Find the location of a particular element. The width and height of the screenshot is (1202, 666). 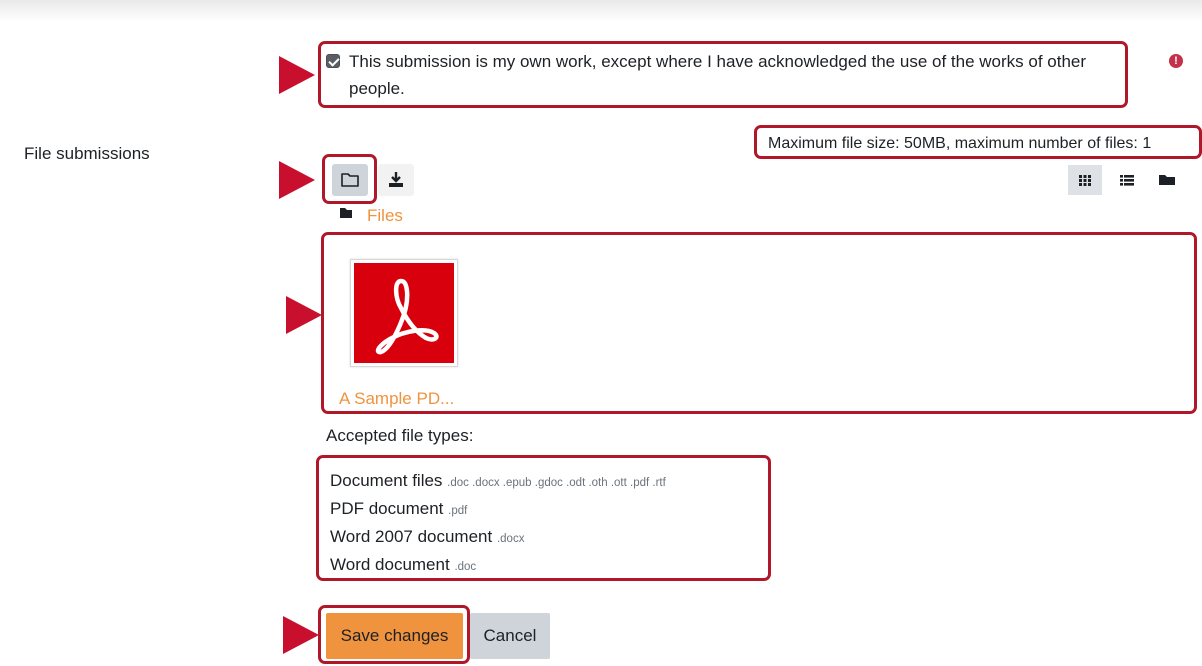

field-label: File submissions is located at coordinates (87, 153).